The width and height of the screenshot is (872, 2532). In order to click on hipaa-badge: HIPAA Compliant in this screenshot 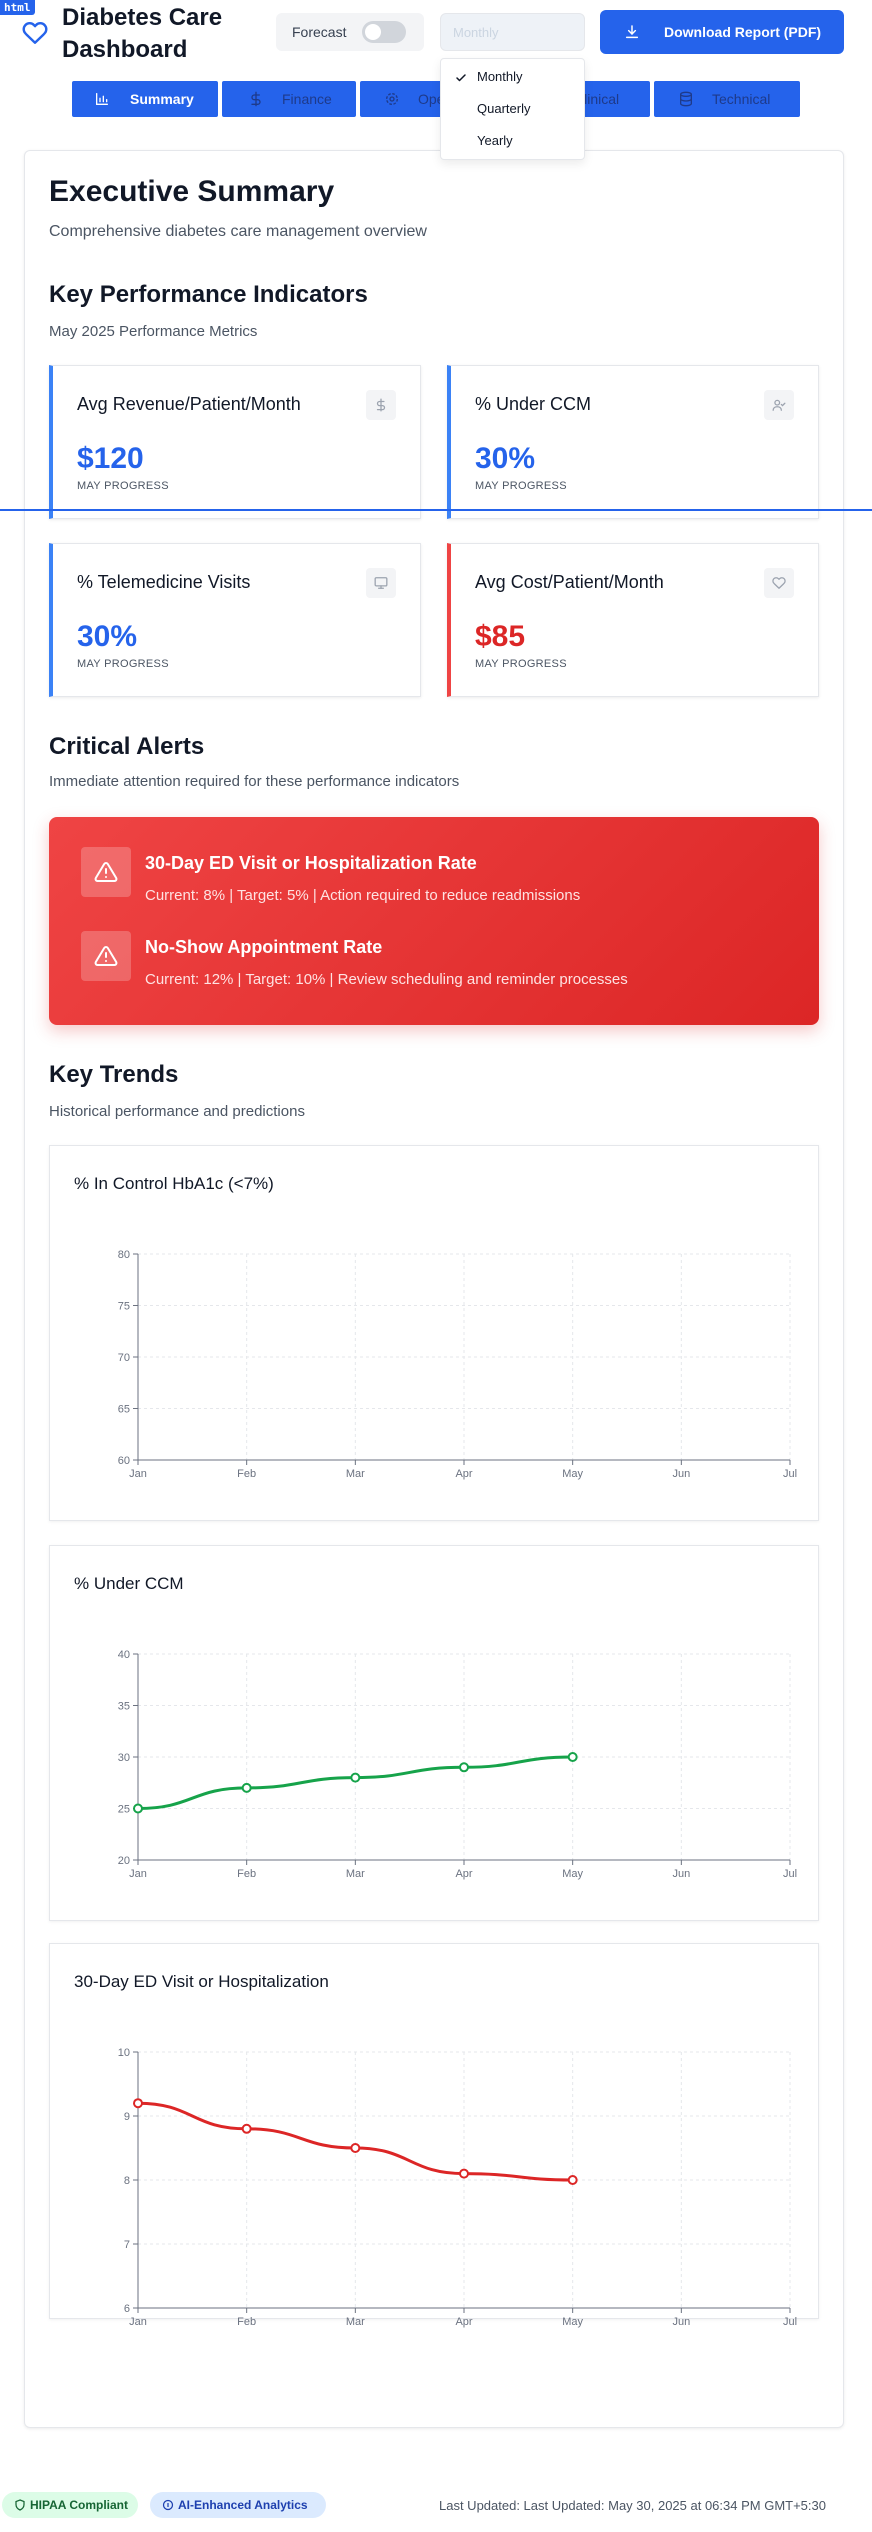, I will do `click(70, 2505)`.